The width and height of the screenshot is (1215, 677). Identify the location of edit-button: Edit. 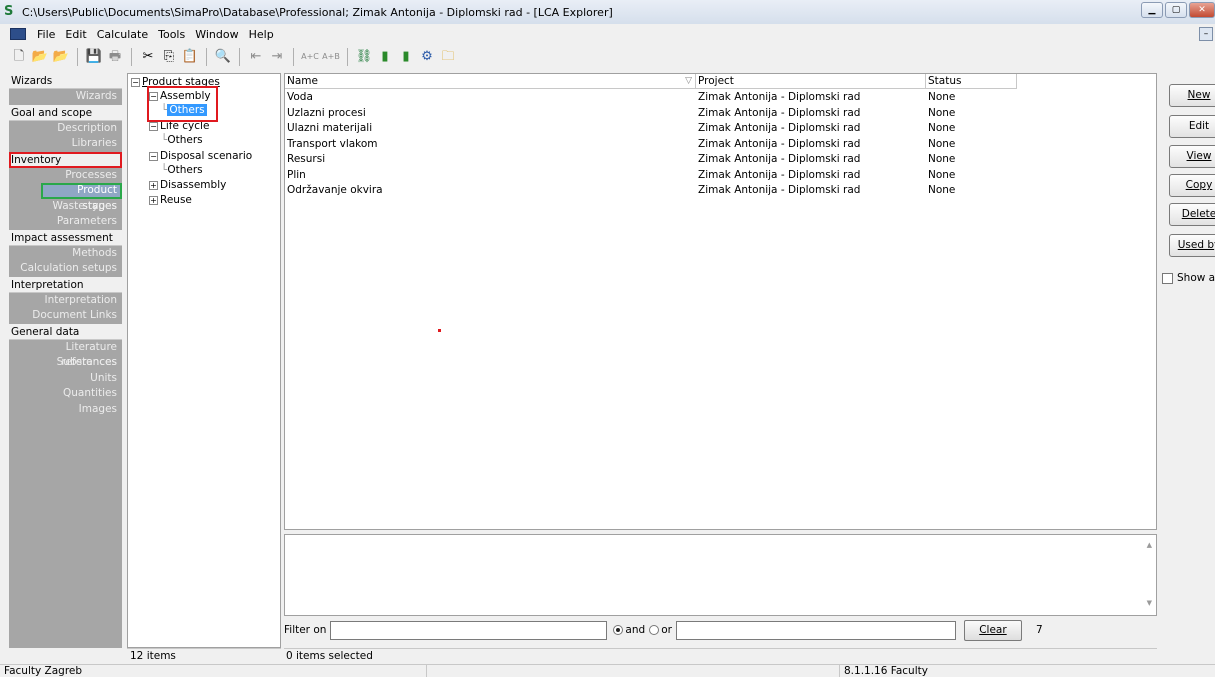
(1192, 126).